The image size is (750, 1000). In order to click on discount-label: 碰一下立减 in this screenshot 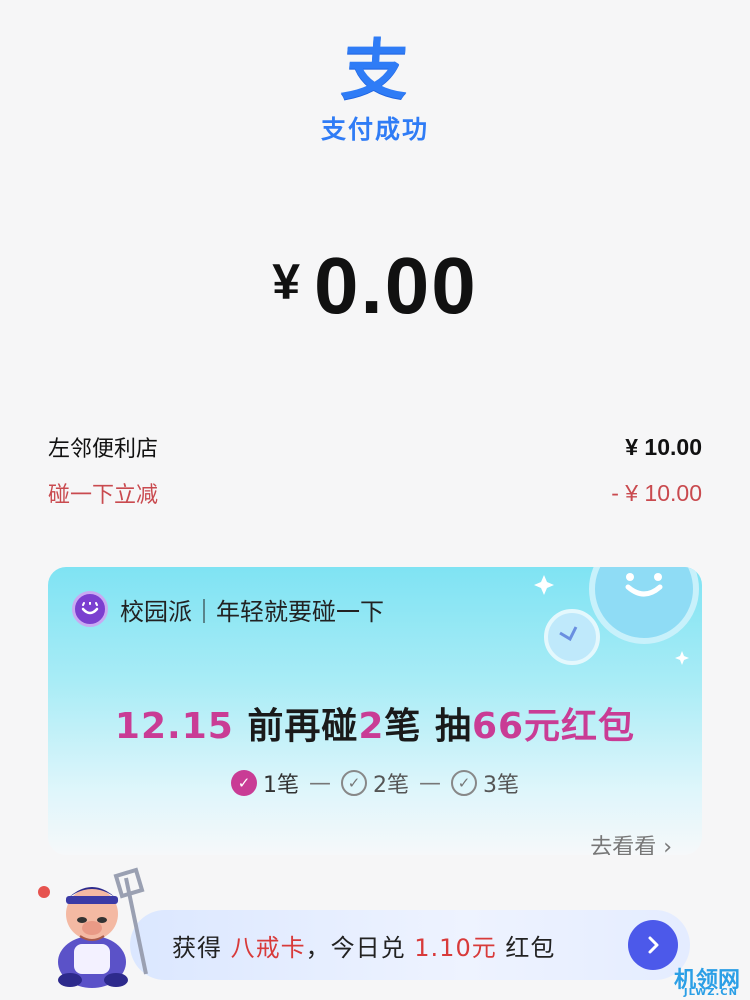, I will do `click(103, 495)`.